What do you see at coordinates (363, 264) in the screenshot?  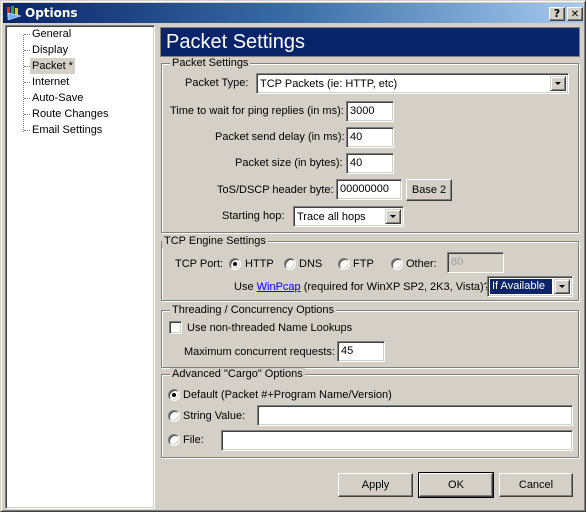 I see `radio-ftp-label: FTP` at bounding box center [363, 264].